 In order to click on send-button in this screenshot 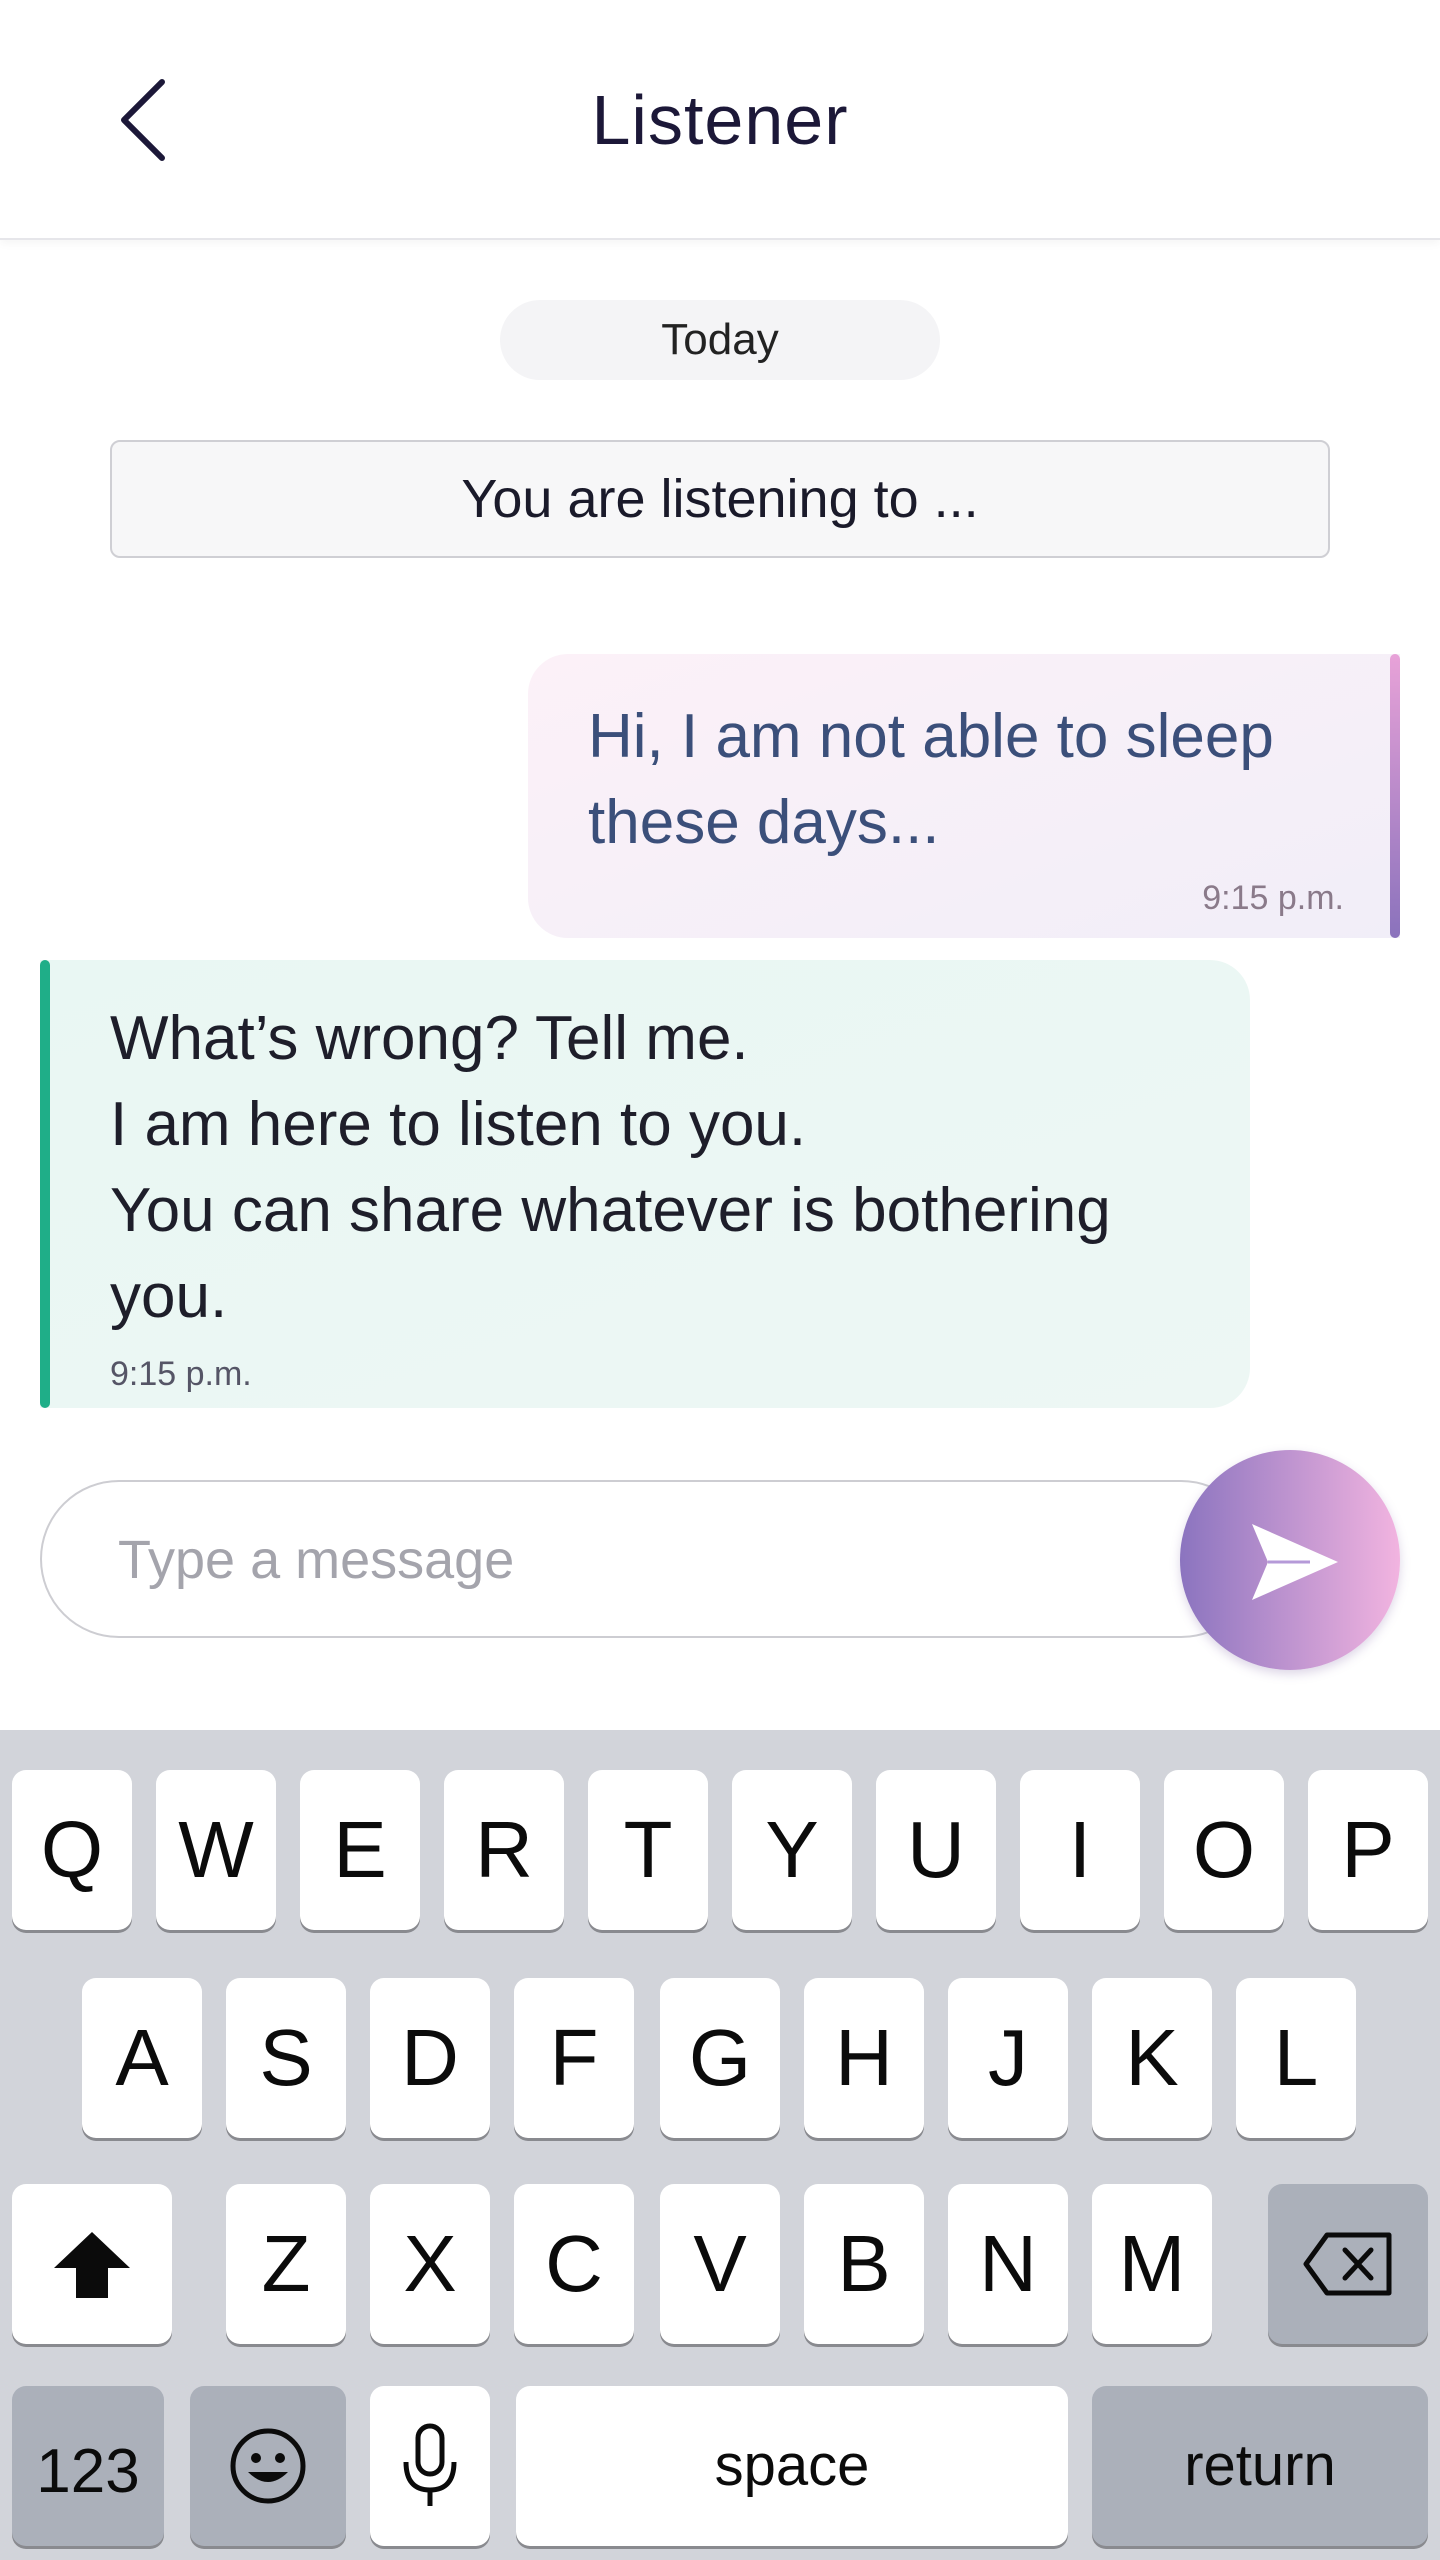, I will do `click(1290, 1560)`.